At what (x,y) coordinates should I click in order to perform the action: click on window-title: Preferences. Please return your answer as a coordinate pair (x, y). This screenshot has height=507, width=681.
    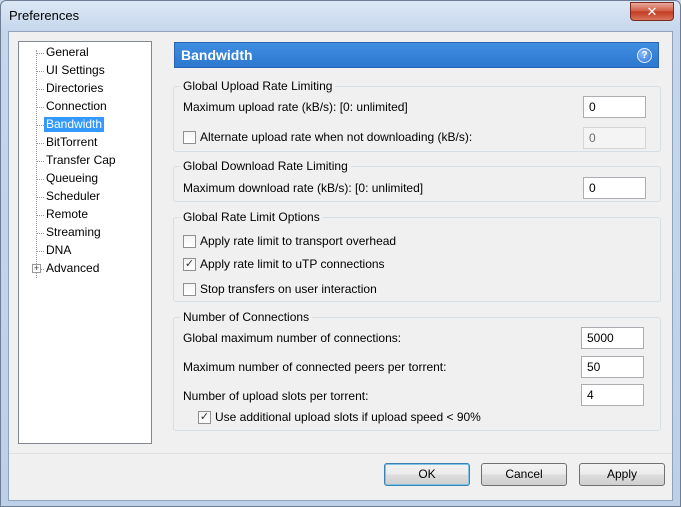
    Looking at the image, I should click on (44, 15).